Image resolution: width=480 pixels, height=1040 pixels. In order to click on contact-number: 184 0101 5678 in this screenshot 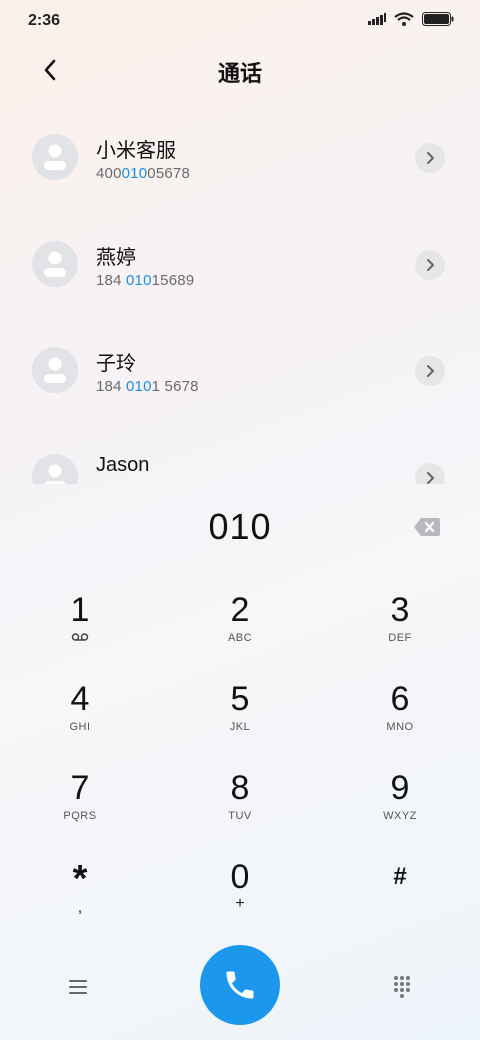, I will do `click(147, 386)`.